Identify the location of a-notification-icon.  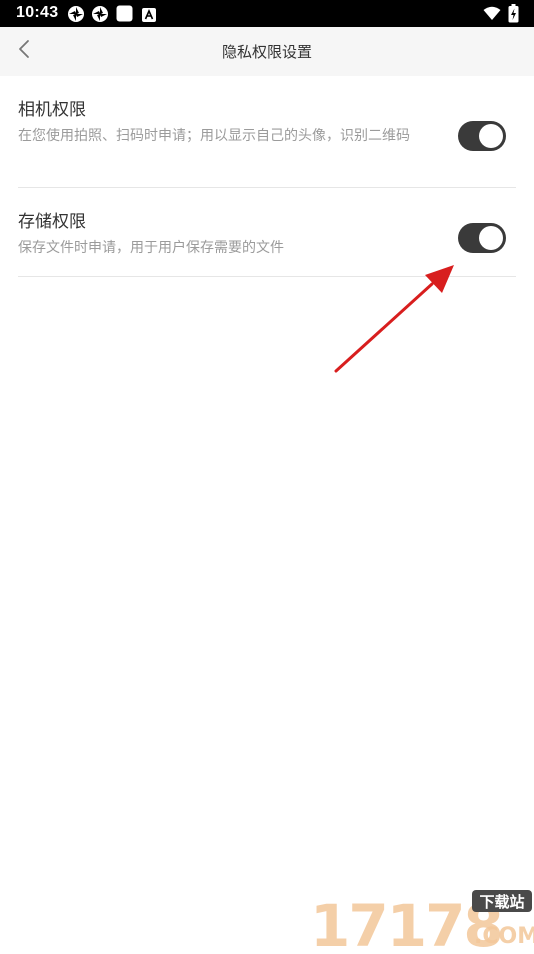
(149, 16).